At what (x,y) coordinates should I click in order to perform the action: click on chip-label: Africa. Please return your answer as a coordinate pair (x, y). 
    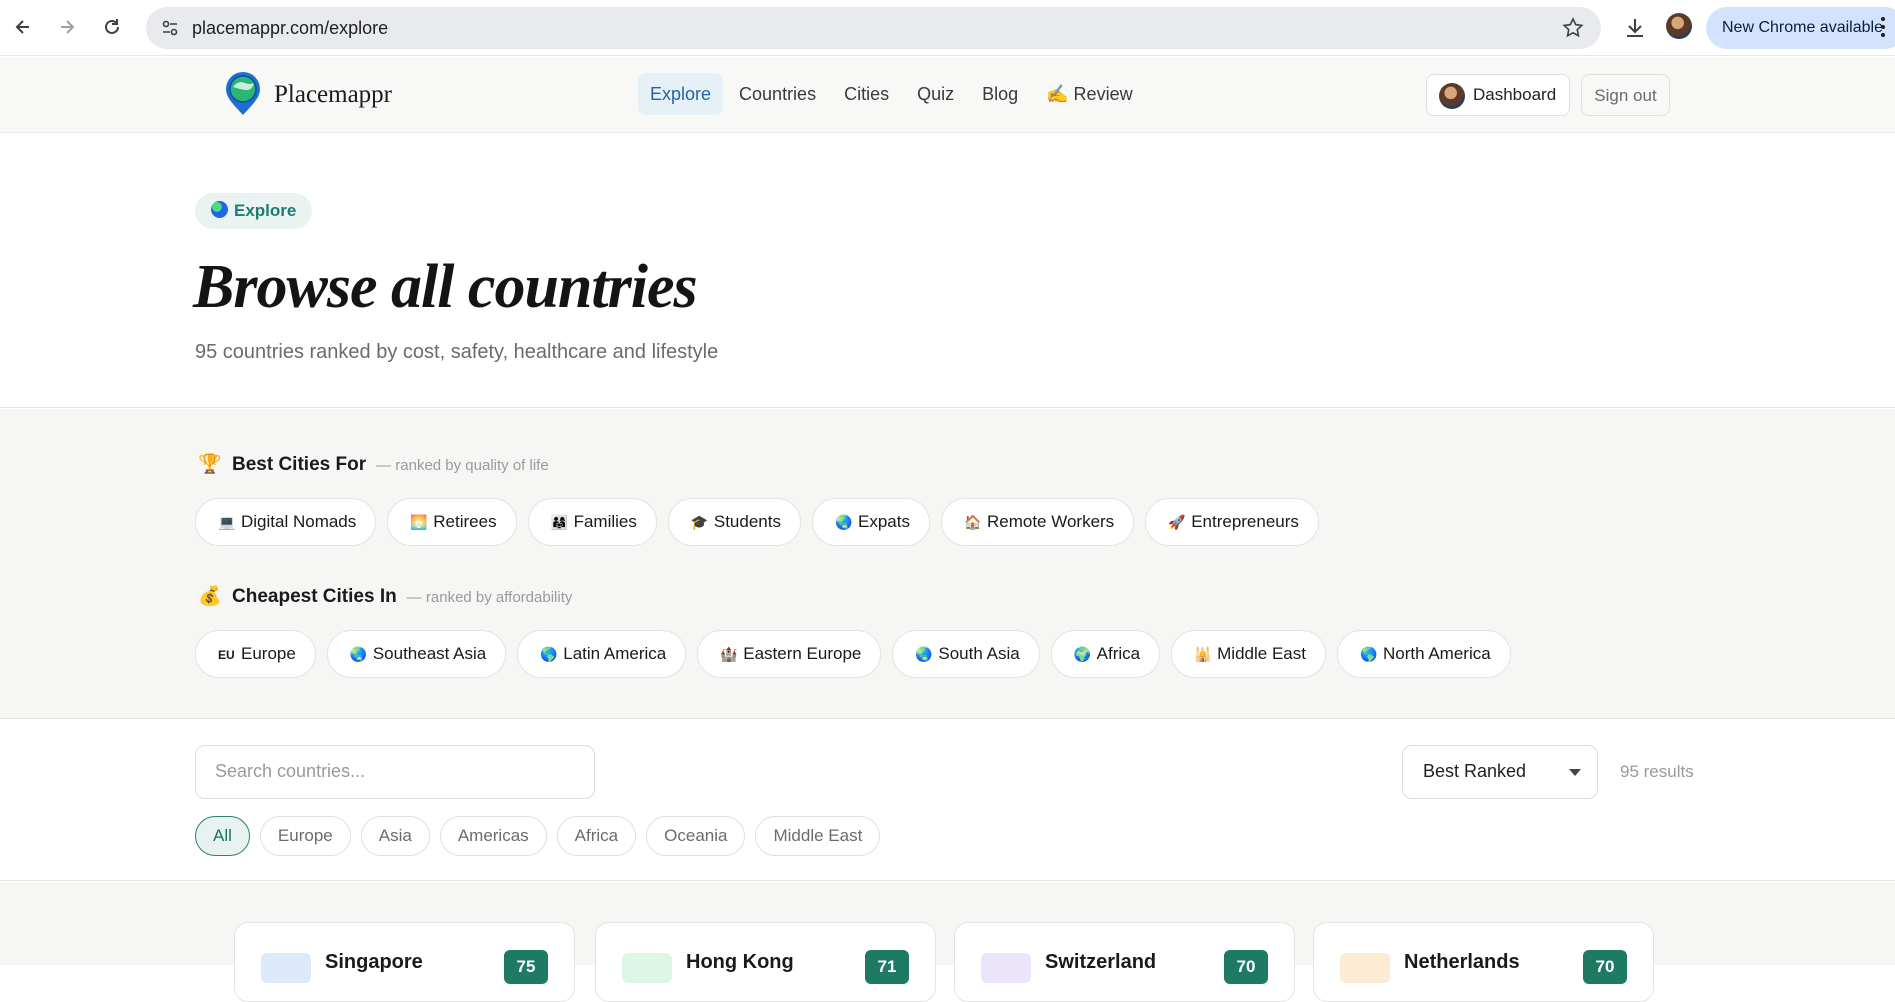
    Looking at the image, I should click on (1118, 653).